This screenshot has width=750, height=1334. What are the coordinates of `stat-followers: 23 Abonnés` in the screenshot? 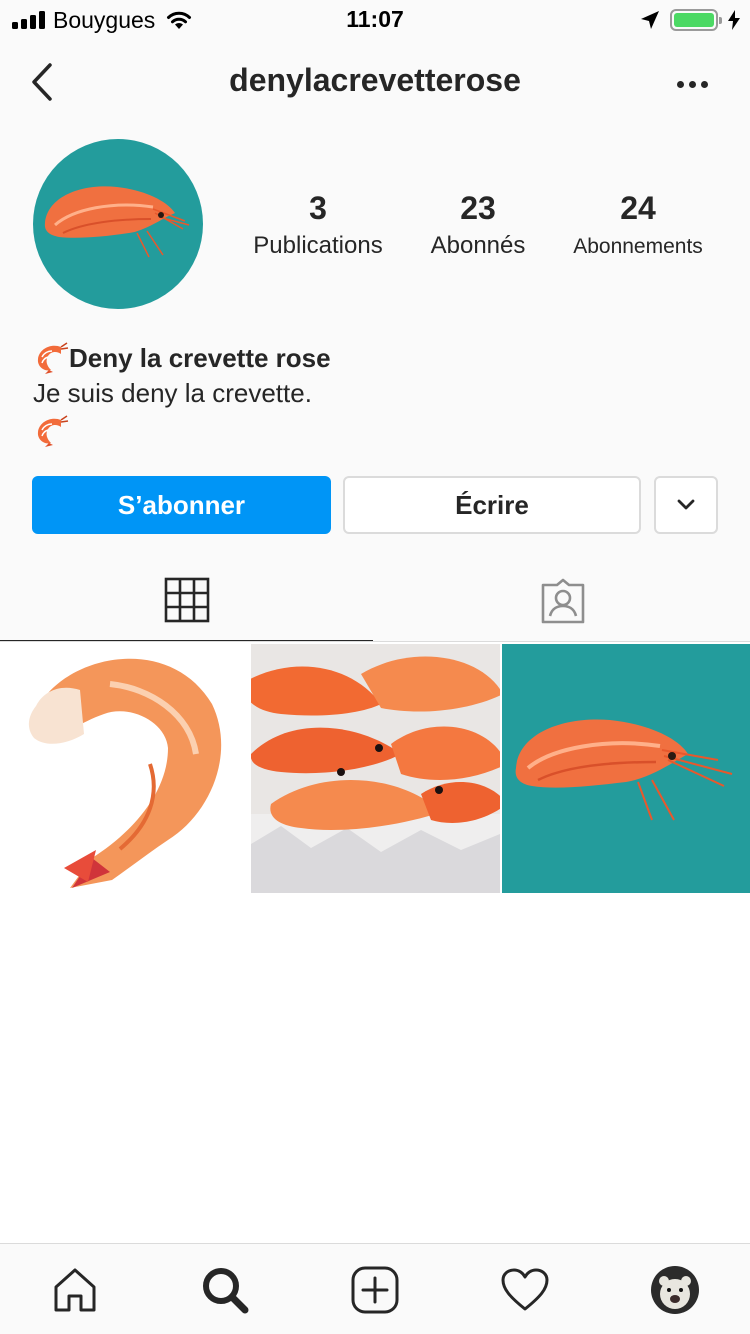 It's located at (478, 224).